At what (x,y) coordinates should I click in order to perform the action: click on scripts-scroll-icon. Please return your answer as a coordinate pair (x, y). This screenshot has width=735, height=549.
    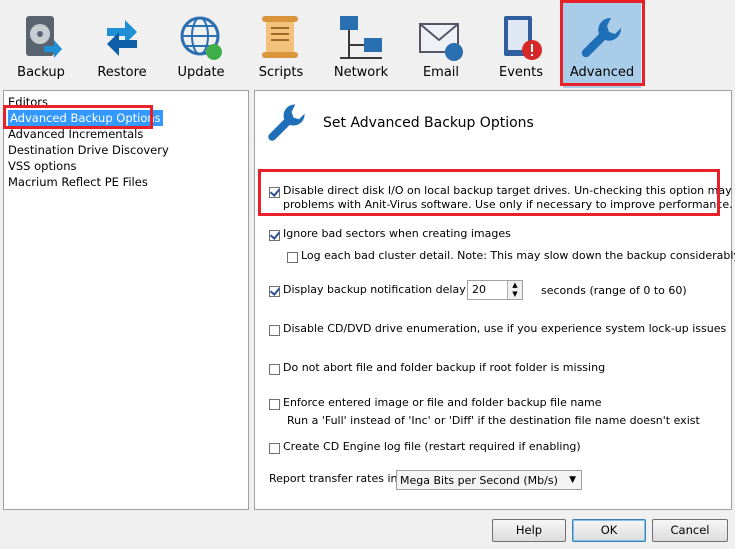
    Looking at the image, I should click on (280, 37).